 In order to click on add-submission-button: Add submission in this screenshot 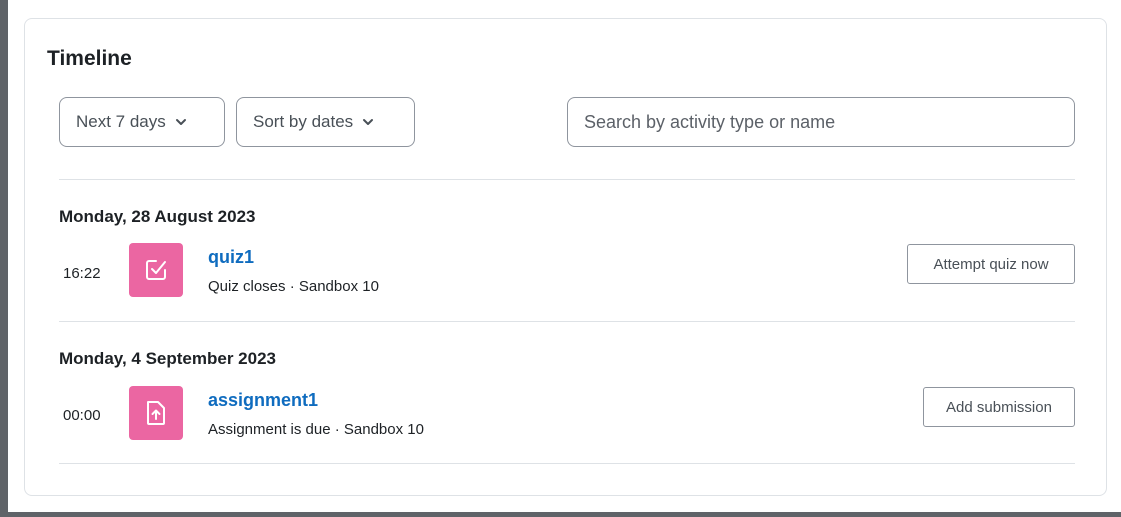, I will do `click(999, 407)`.